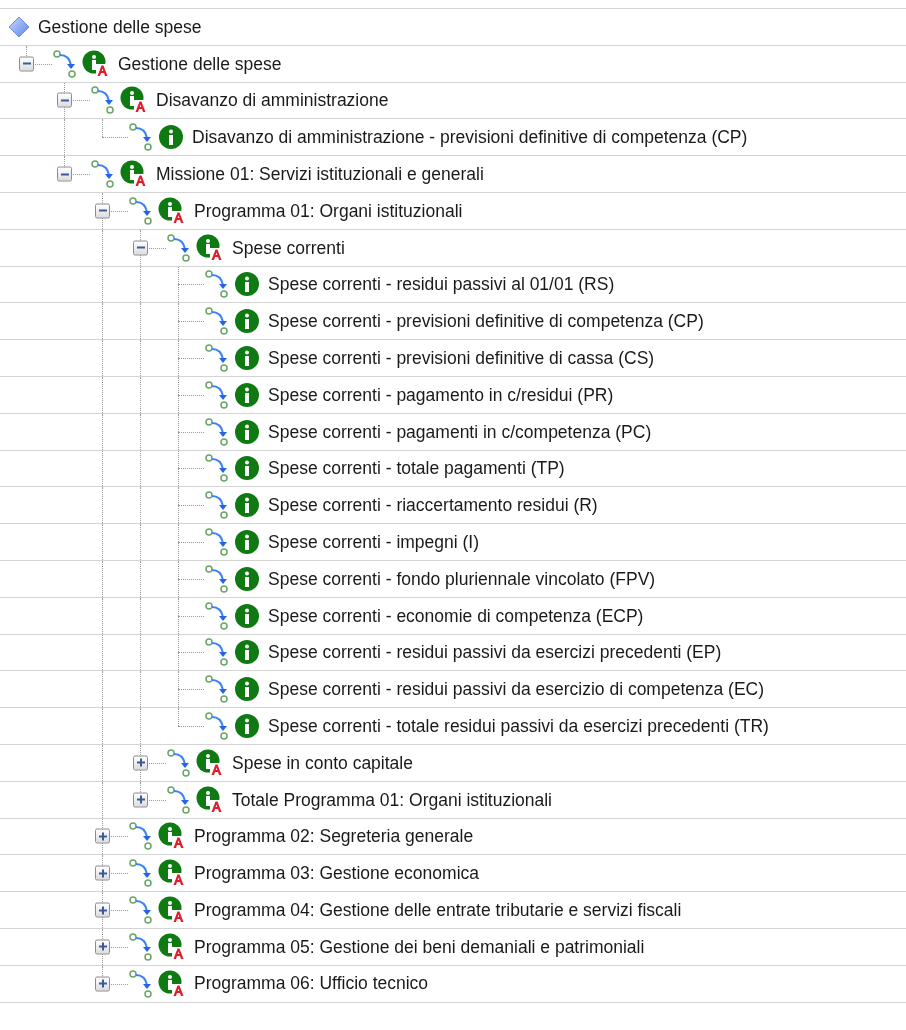 This screenshot has height=1030, width=906. I want to click on tree-node-label: Spese correnti - economie di competenza (ECP), so click(456, 615).